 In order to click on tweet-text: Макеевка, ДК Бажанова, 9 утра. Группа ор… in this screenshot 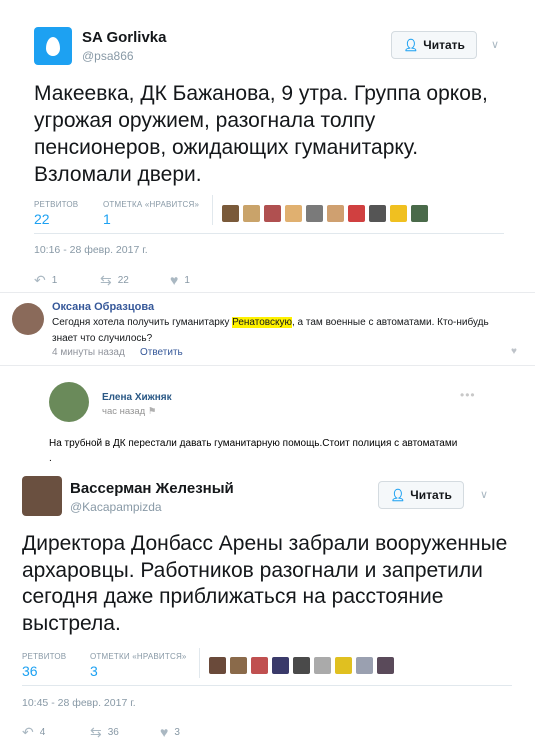, I will do `click(261, 134)`.